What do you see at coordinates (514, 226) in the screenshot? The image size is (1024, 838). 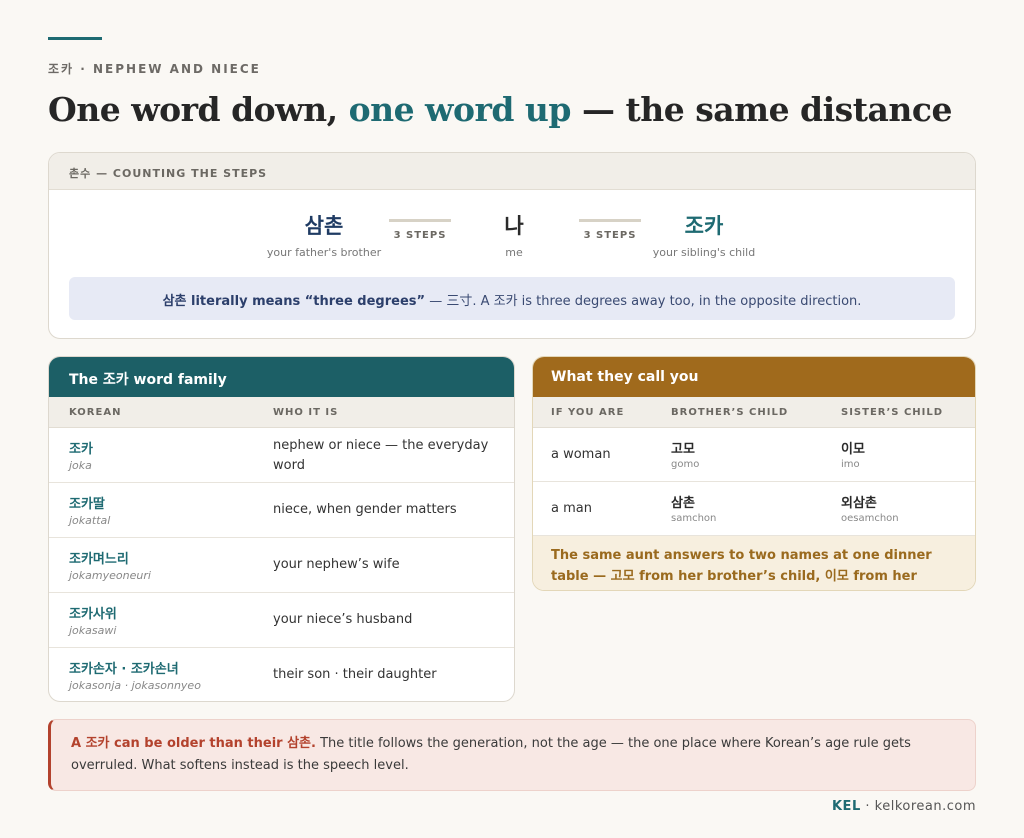 I see `node-me-word: 나` at bounding box center [514, 226].